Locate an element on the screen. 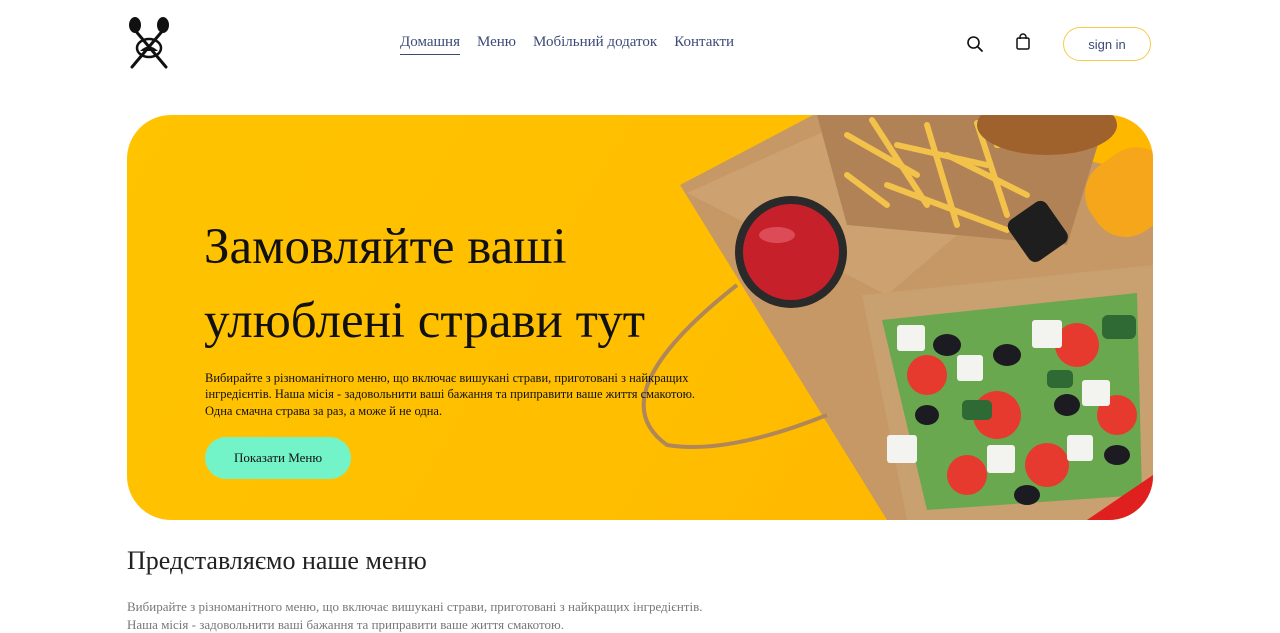 Image resolution: width=1280 pixels, height=633 pixels. nav-item-contacts: Контакти is located at coordinates (704, 44).